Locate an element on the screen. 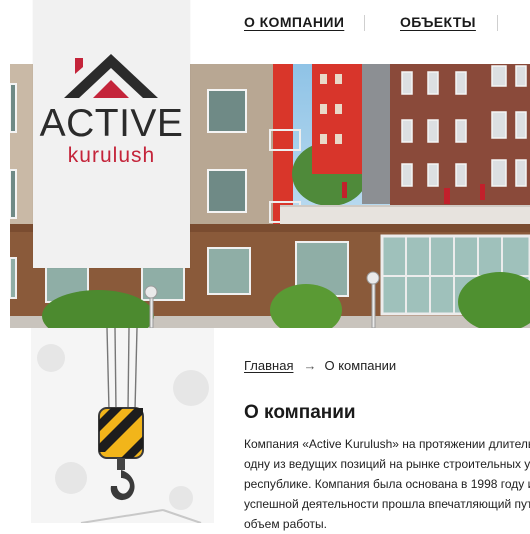 The width and height of the screenshot is (530, 534). breadcrumb-current: О компании is located at coordinates (360, 365).